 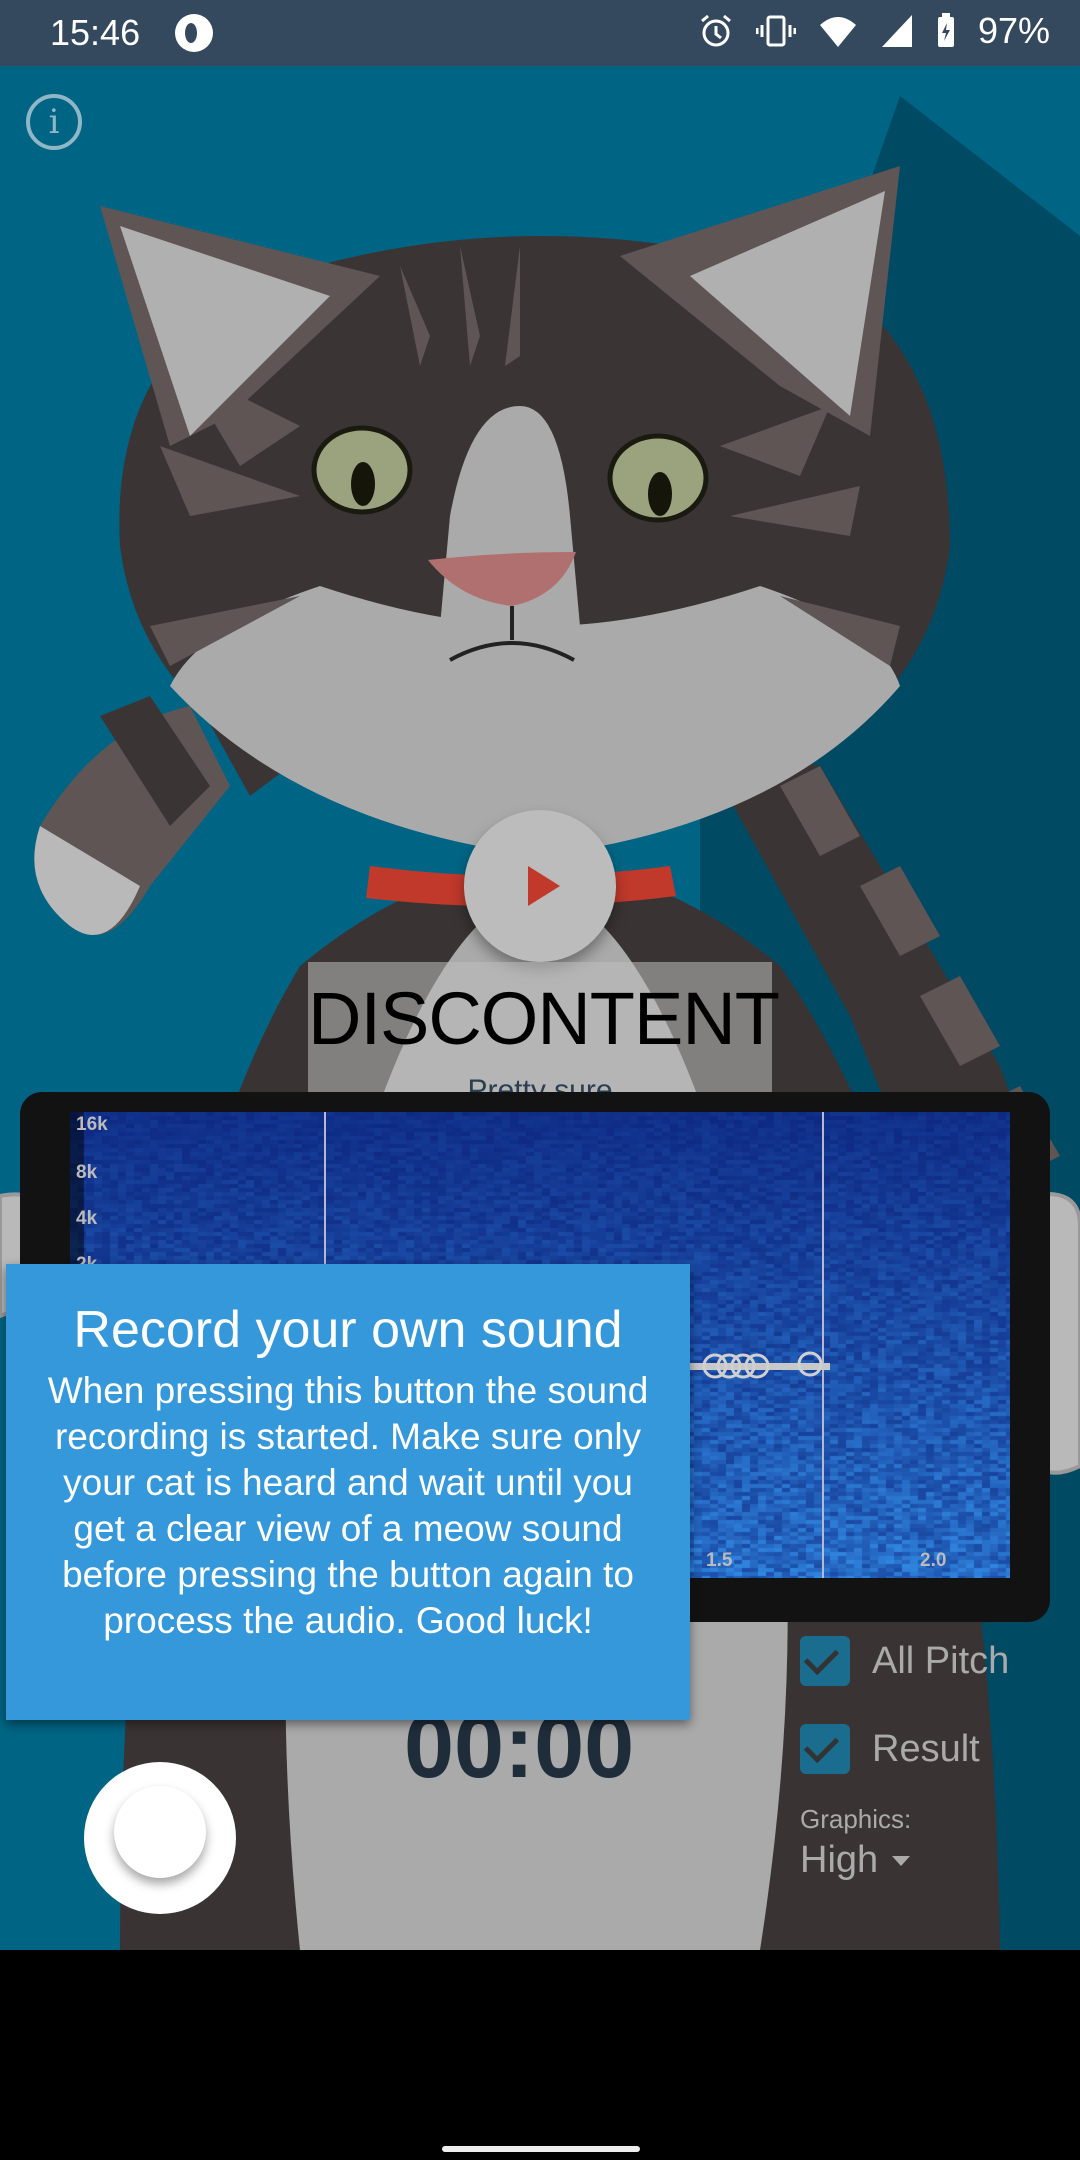 I want to click on options-panel: All Pitch Result Graphics: High, so click(x=904, y=1759).